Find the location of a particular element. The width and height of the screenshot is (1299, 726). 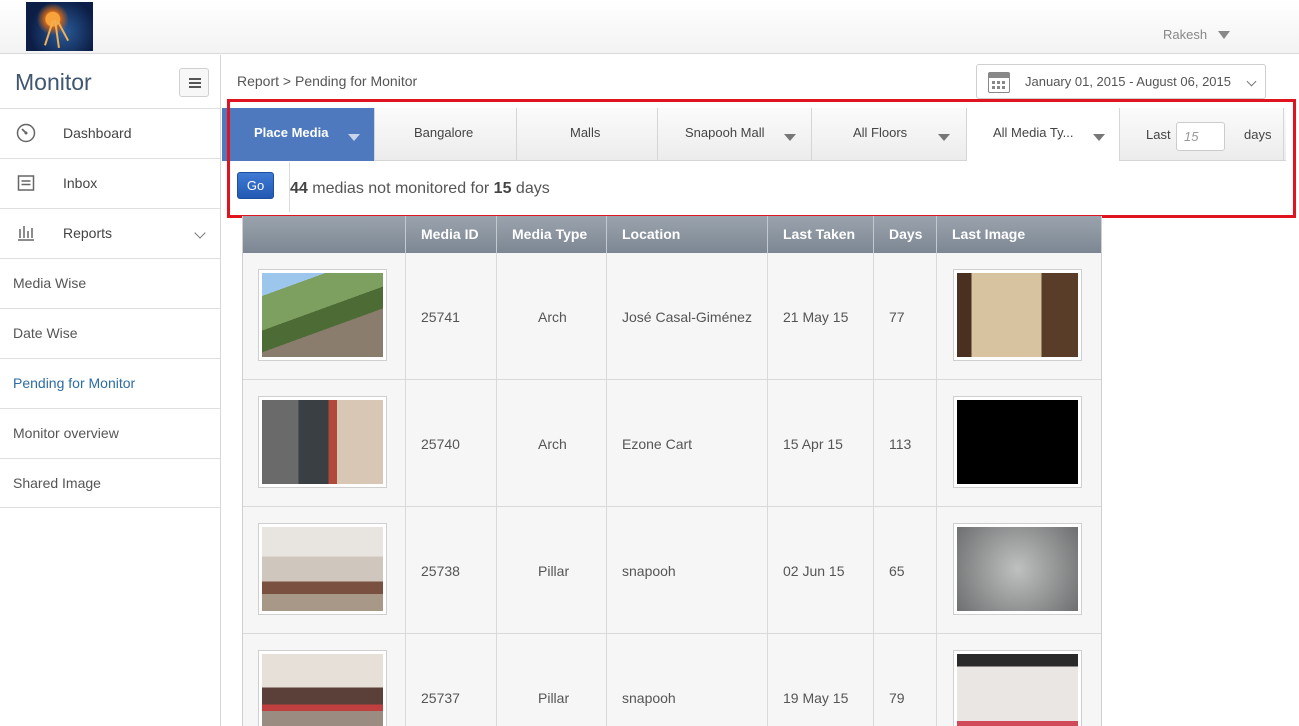

last-taken-cell: 15 Apr 15 is located at coordinates (821, 443).